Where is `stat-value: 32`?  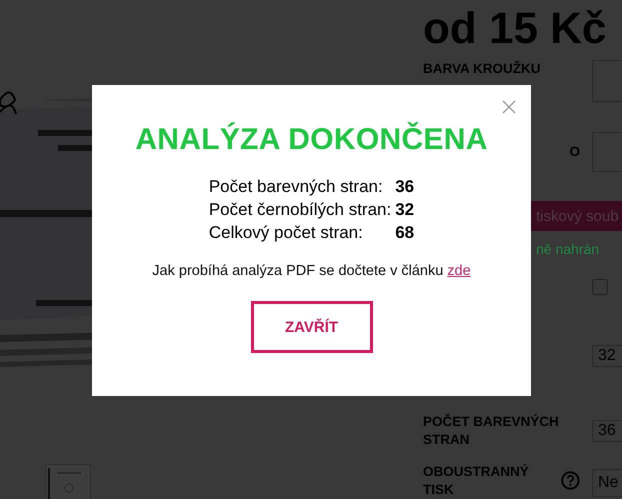
stat-value: 32 is located at coordinates (404, 210).